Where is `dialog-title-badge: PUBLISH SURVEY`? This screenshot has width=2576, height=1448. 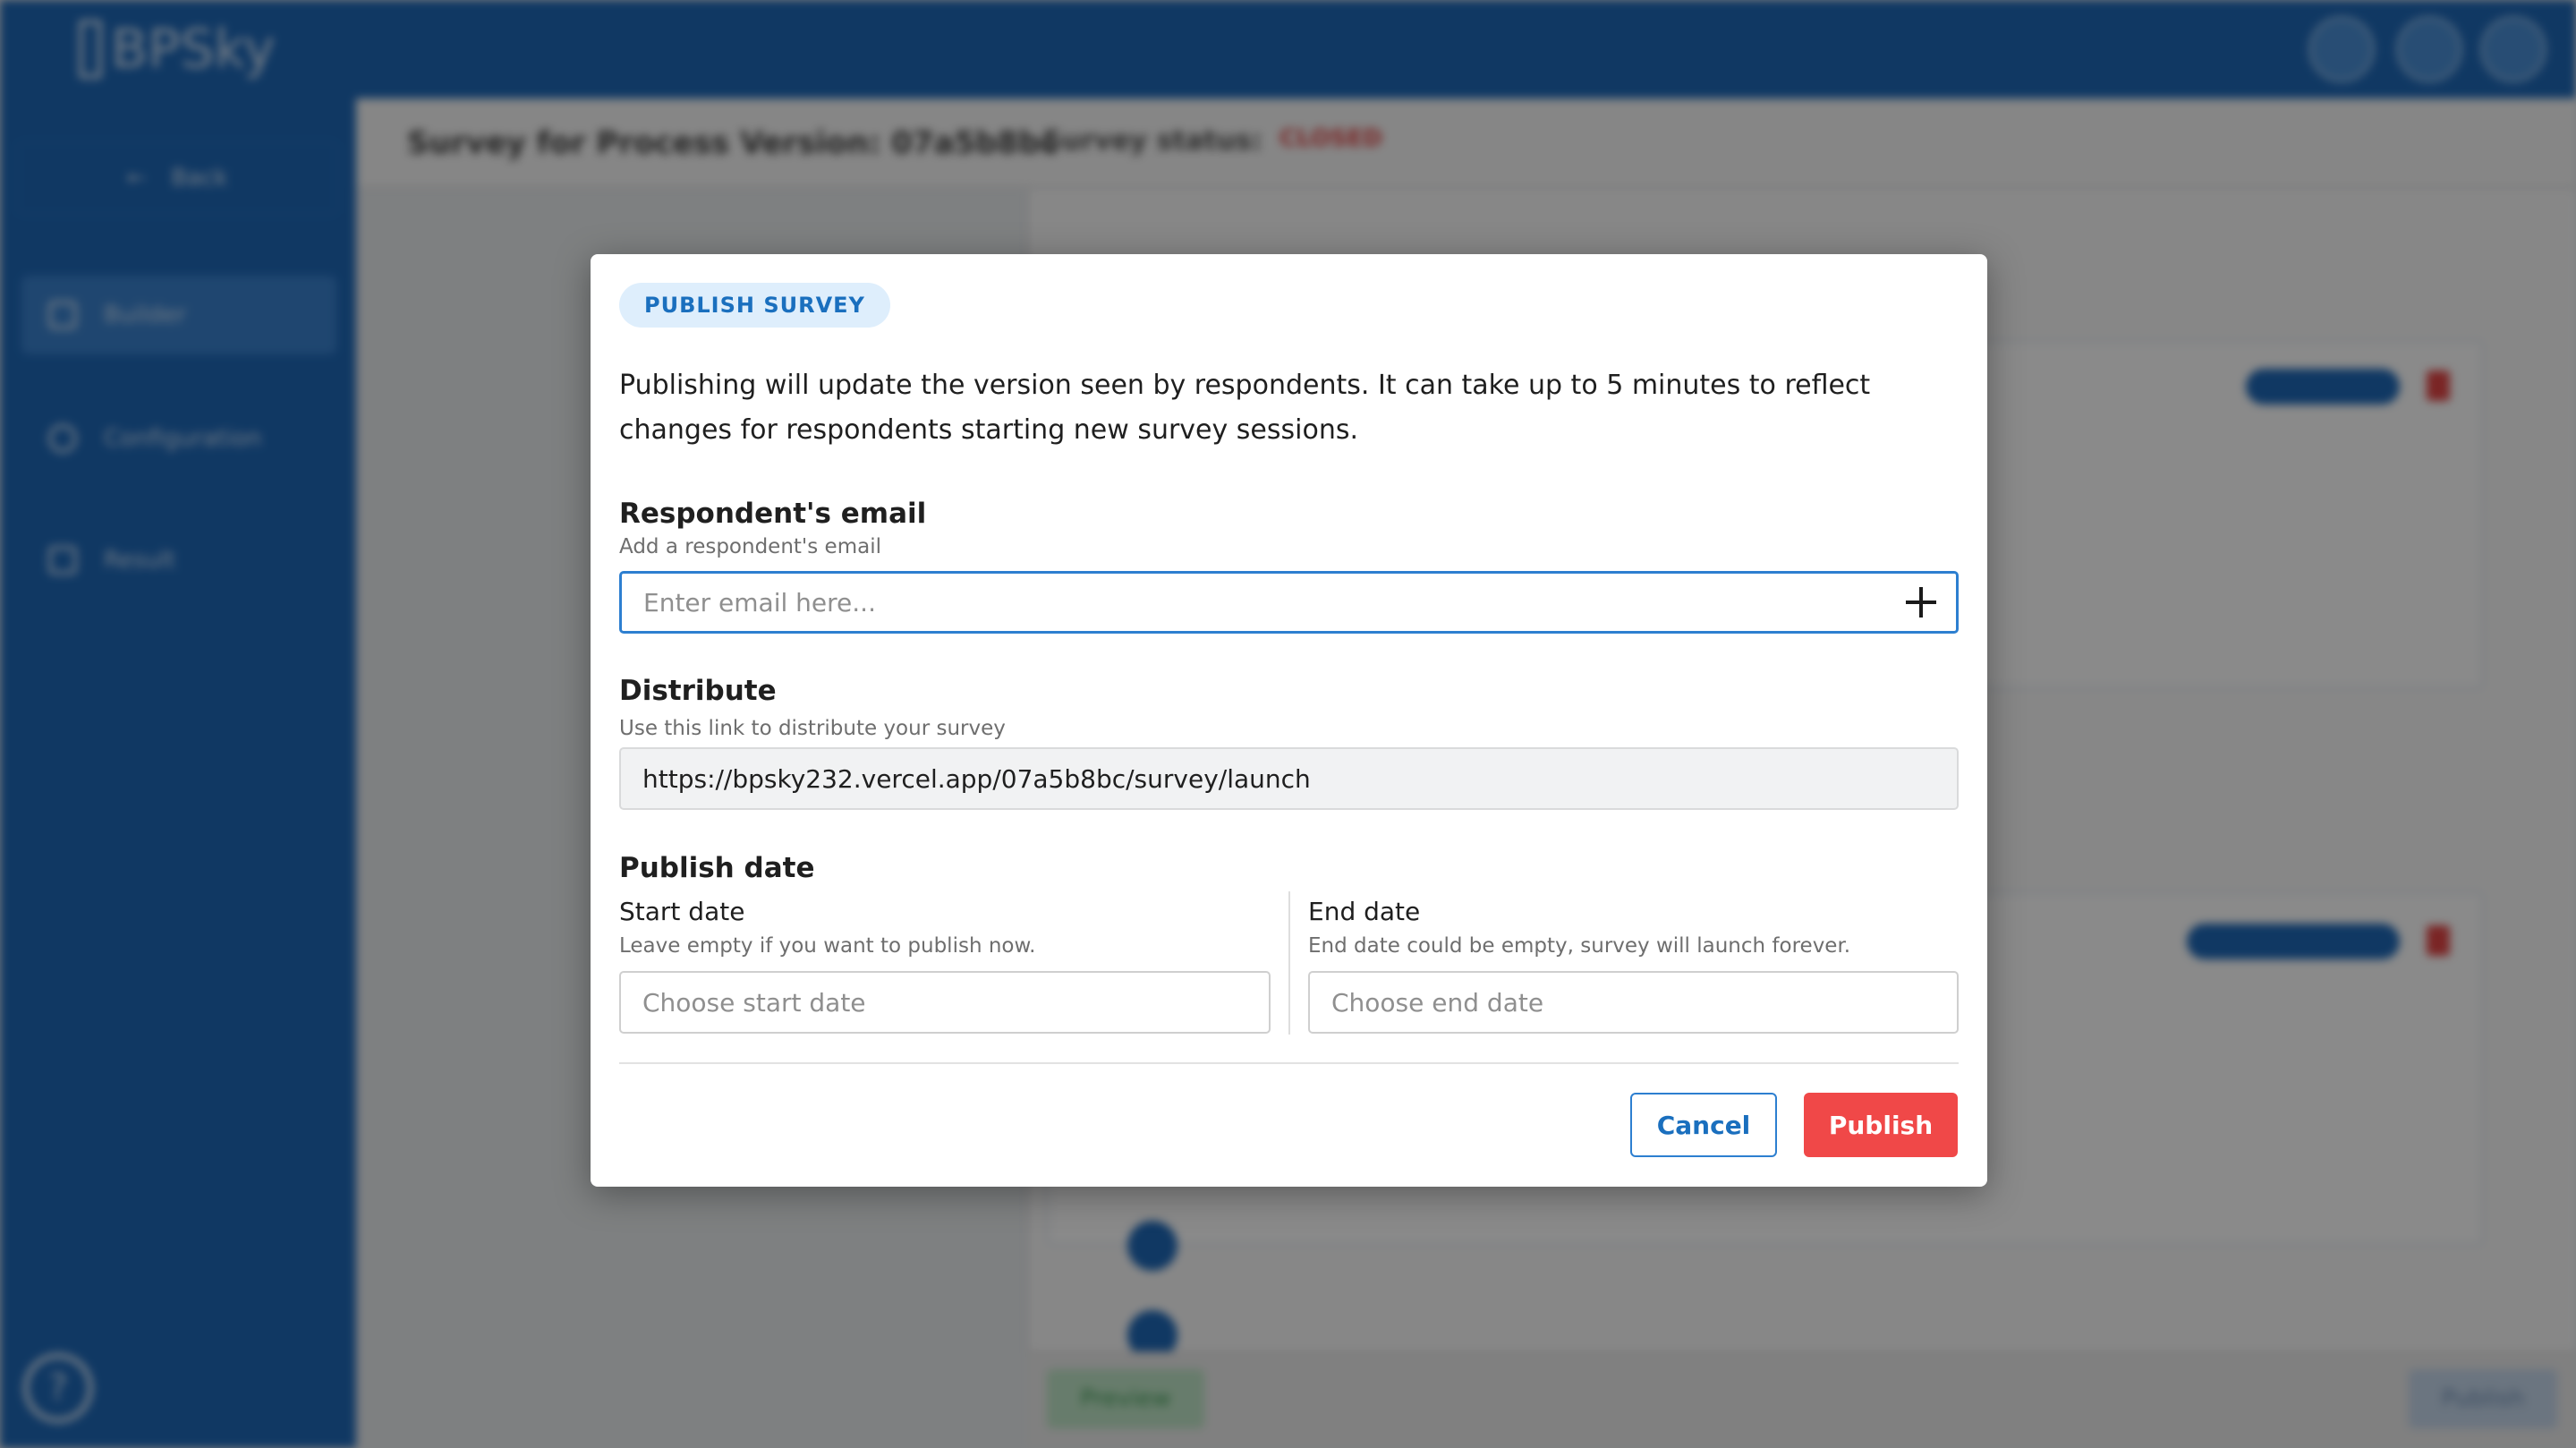 dialog-title-badge: PUBLISH SURVEY is located at coordinates (754, 305).